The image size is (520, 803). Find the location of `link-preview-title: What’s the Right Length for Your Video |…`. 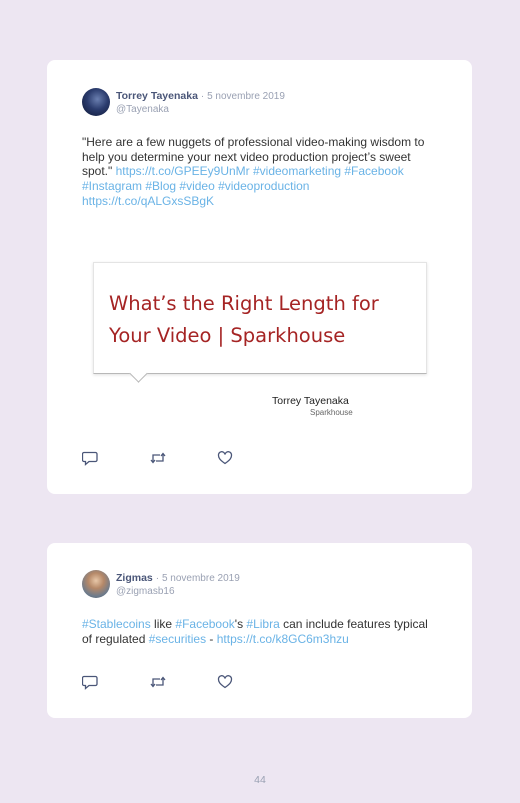

link-preview-title: What’s the Right Length for Your Video |… is located at coordinates (244, 319).